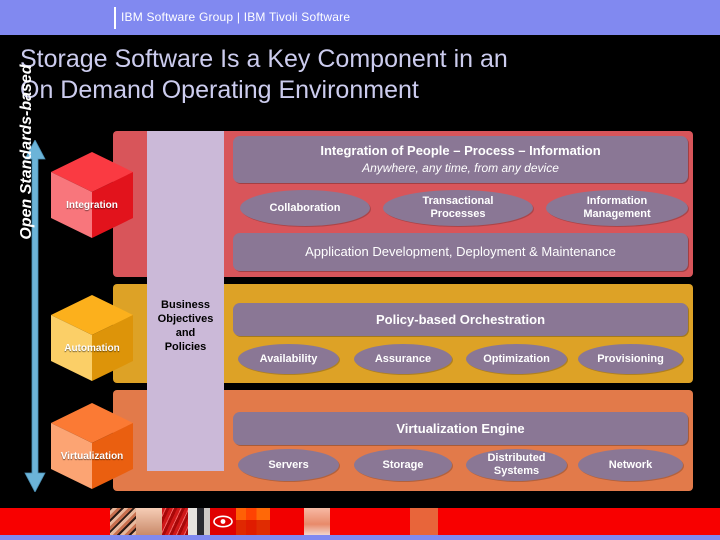 This screenshot has width=720, height=540. I want to click on gradient-peach-thumb, so click(149, 521).